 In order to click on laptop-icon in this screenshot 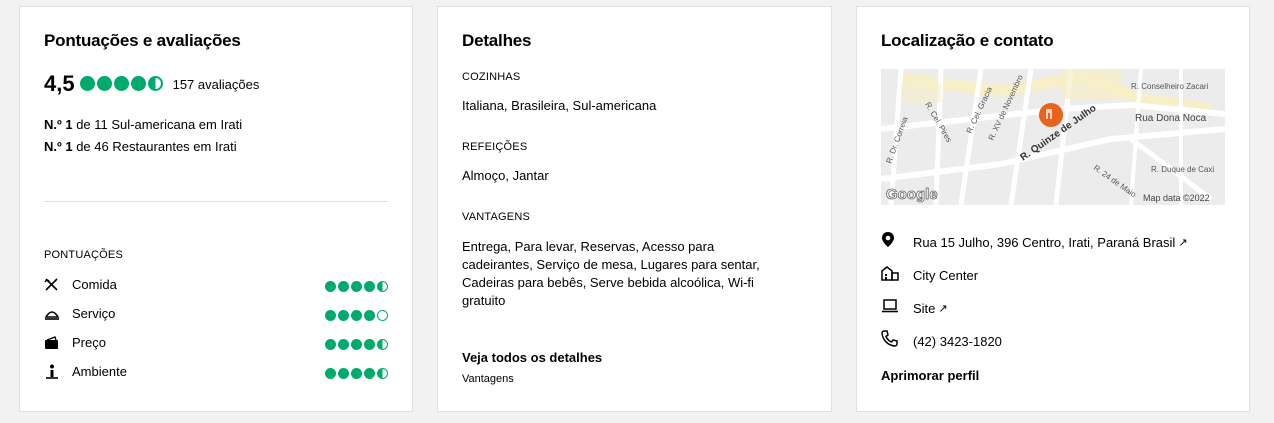, I will do `click(897, 308)`.